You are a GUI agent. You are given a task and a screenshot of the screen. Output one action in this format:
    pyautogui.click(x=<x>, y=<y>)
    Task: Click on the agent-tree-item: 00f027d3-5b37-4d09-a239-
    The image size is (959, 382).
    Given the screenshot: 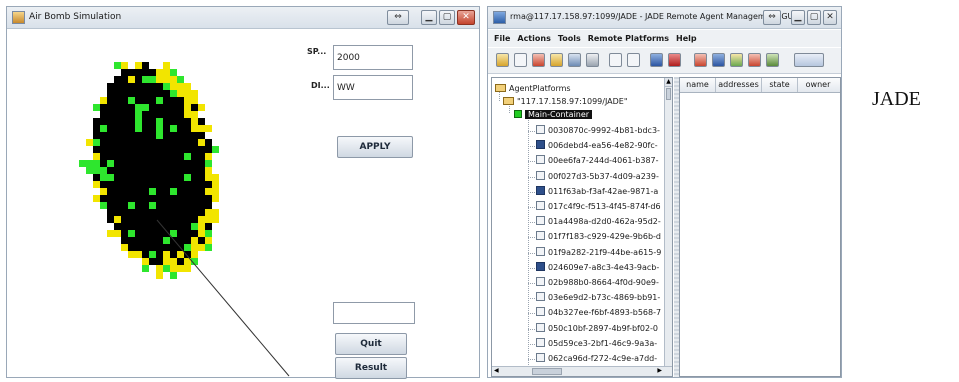 What is the action you would take?
    pyautogui.click(x=597, y=177)
    